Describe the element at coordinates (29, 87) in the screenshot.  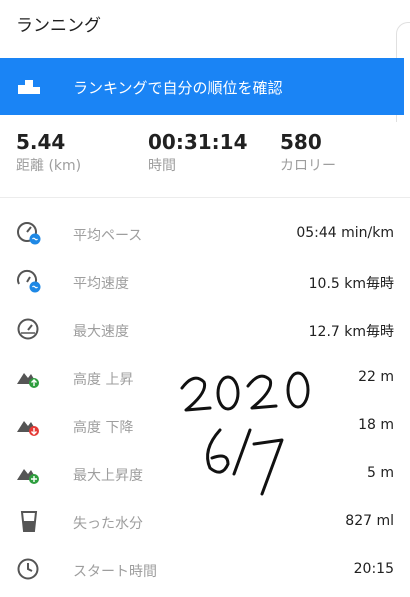
I see `podium-icon` at that location.